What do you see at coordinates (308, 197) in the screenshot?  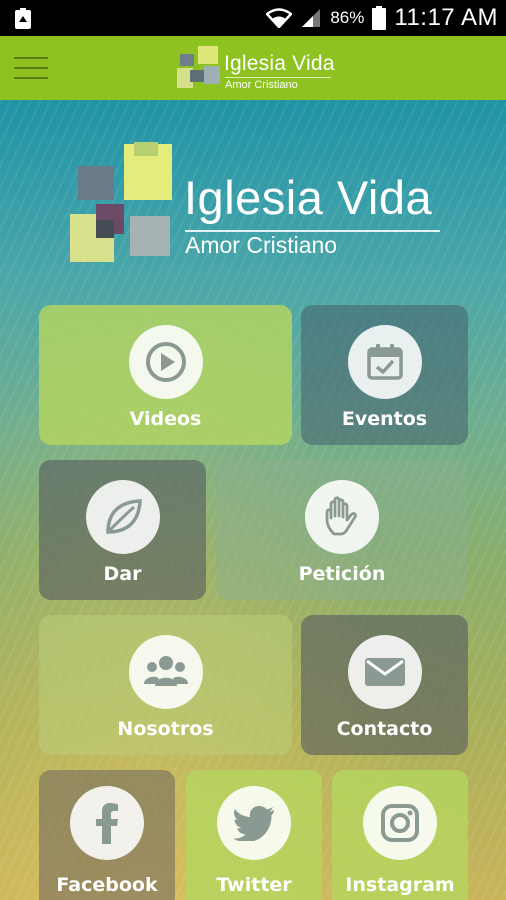 I see `hero-title: Iglesia Vida` at bounding box center [308, 197].